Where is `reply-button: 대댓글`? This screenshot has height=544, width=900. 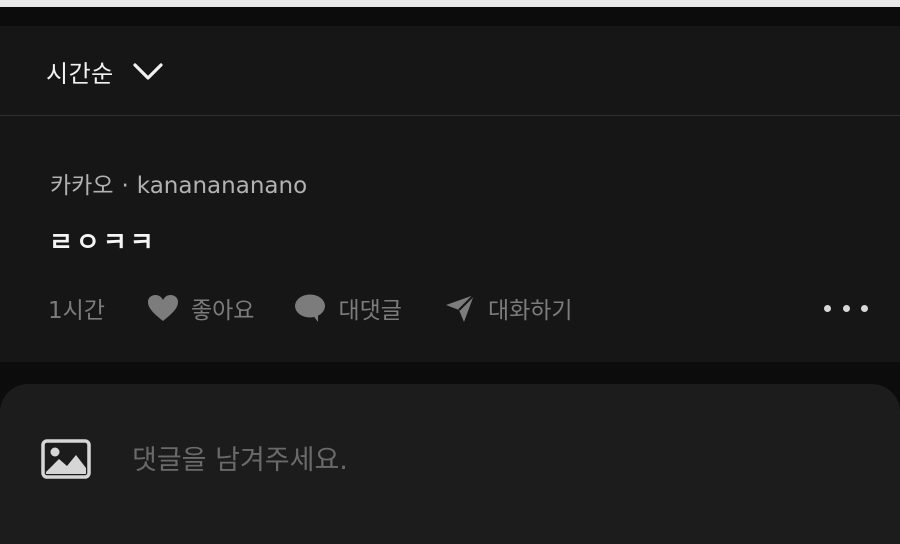
reply-button: 대댓글 is located at coordinates (348, 308).